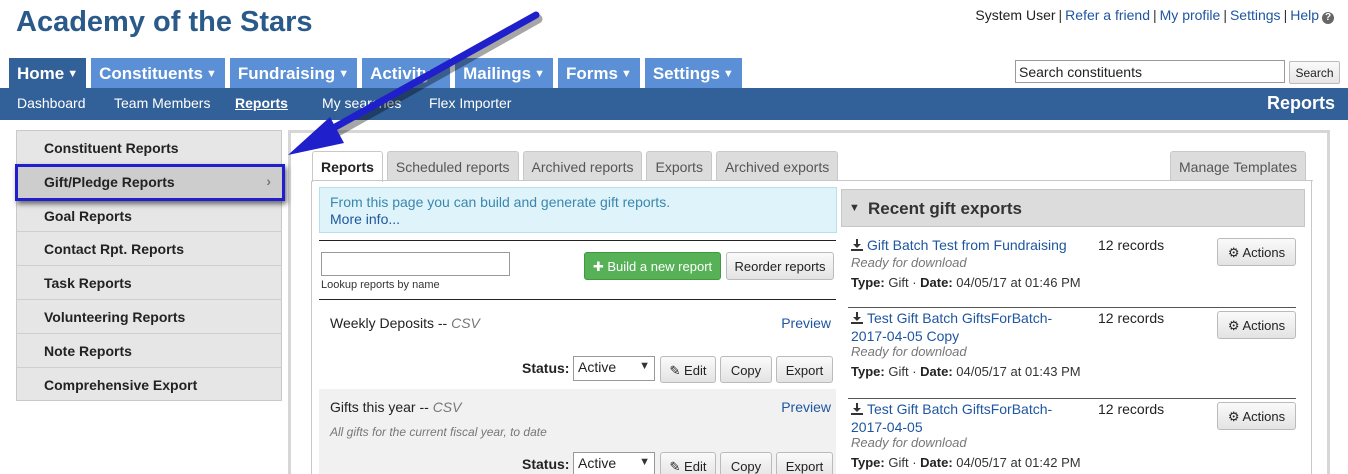  What do you see at coordinates (1072, 398) in the screenshot?
I see `divider` at bounding box center [1072, 398].